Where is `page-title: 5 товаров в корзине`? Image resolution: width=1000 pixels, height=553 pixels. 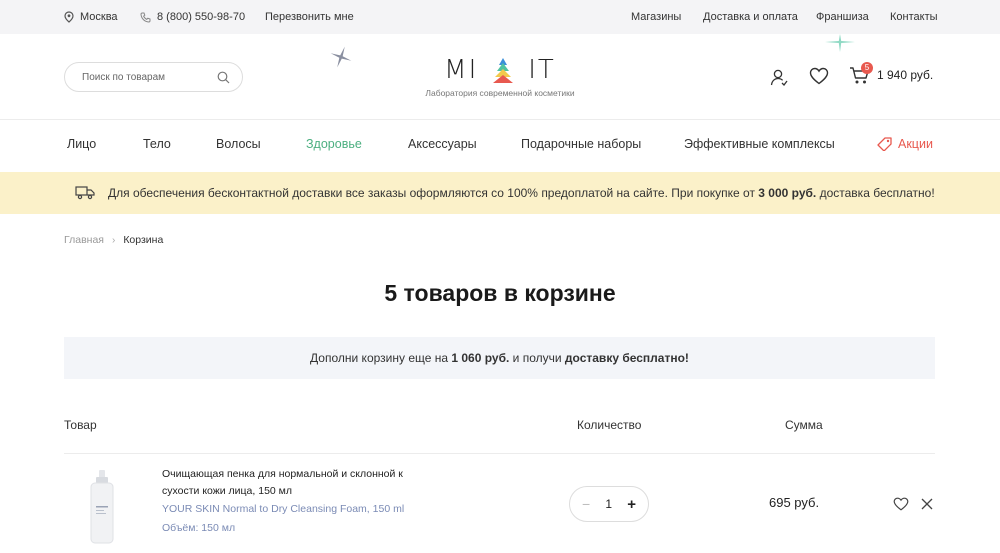
page-title: 5 товаров в корзине is located at coordinates (500, 293).